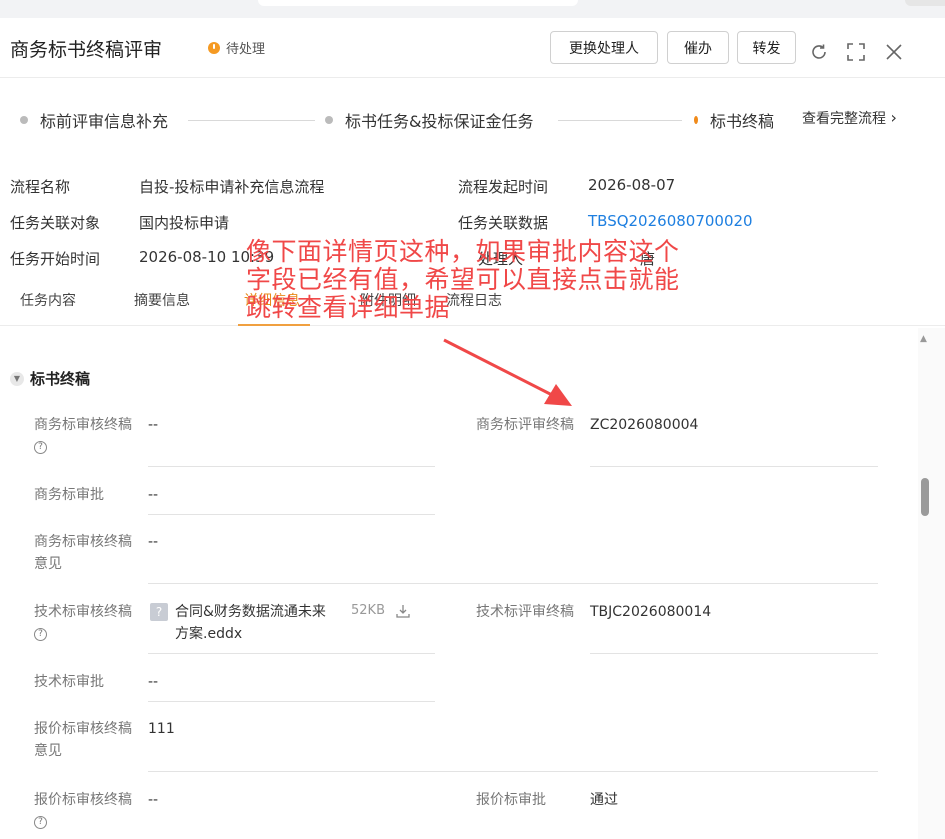 This screenshot has height=839, width=945. What do you see at coordinates (893, 117) in the screenshot?
I see `chevron-right-icon: ›` at bounding box center [893, 117].